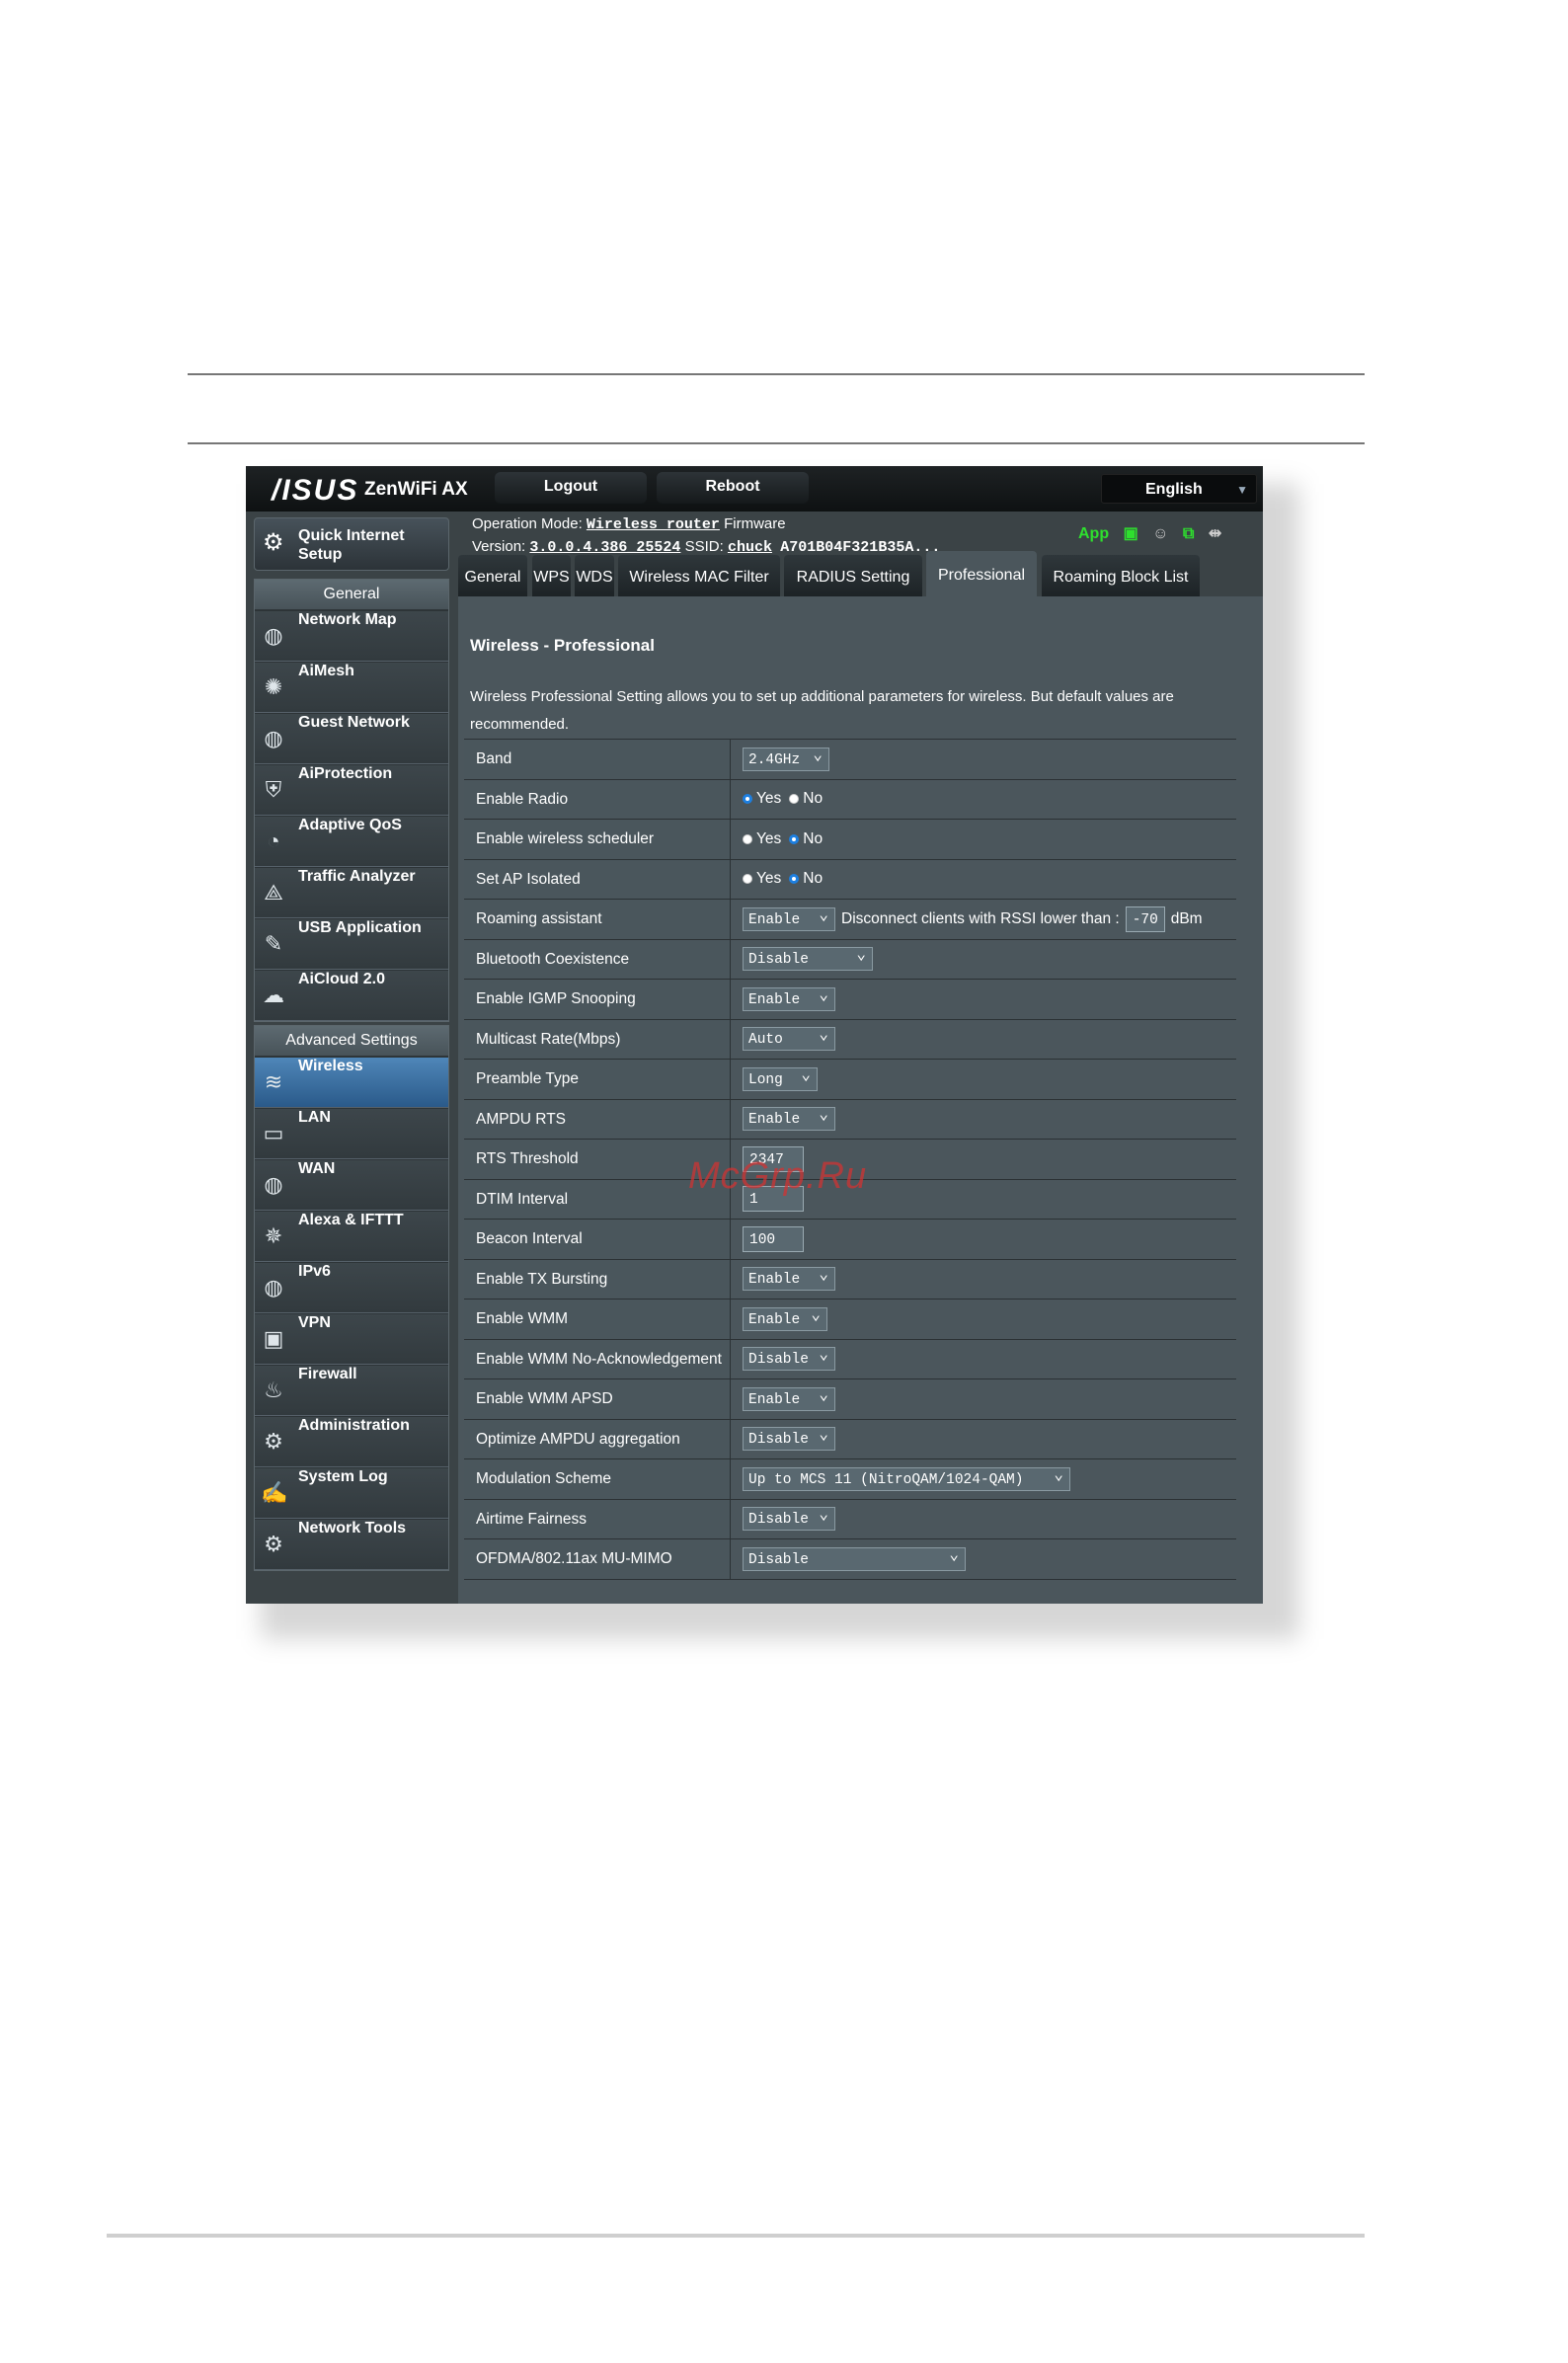 Image resolution: width=1568 pixels, height=2363 pixels. What do you see at coordinates (351, 1185) in the screenshot?
I see `sidebar-item-wan: ◍ WAN` at bounding box center [351, 1185].